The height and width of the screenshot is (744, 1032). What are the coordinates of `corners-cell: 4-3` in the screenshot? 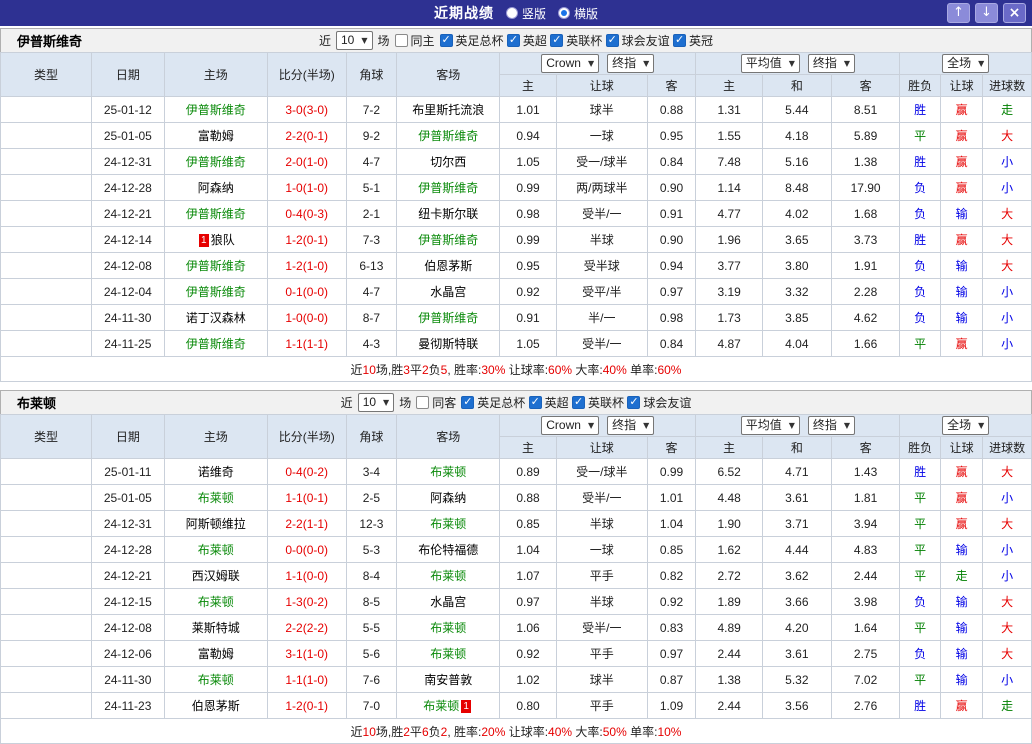 It's located at (371, 343).